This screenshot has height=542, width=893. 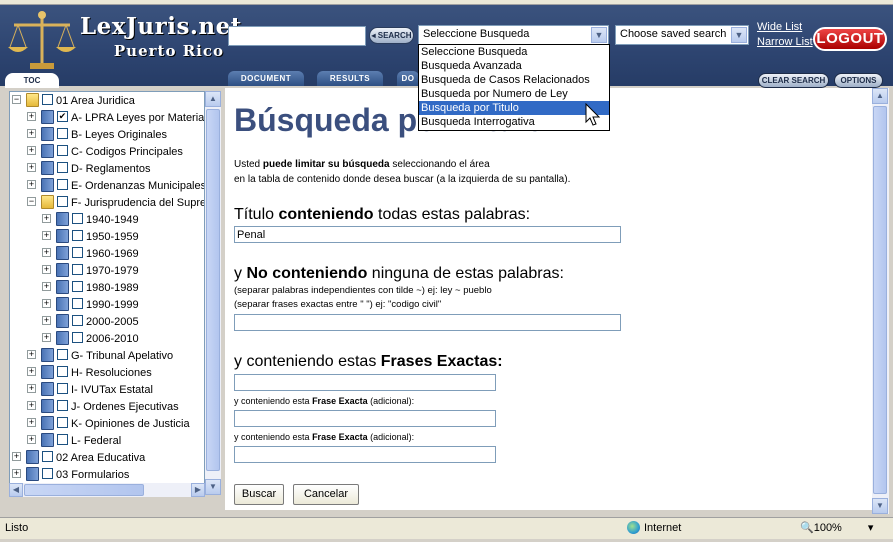 What do you see at coordinates (107, 117) in the screenshot?
I see `tree-item: + ✔ A- LPRA Leyes por Materia` at bounding box center [107, 117].